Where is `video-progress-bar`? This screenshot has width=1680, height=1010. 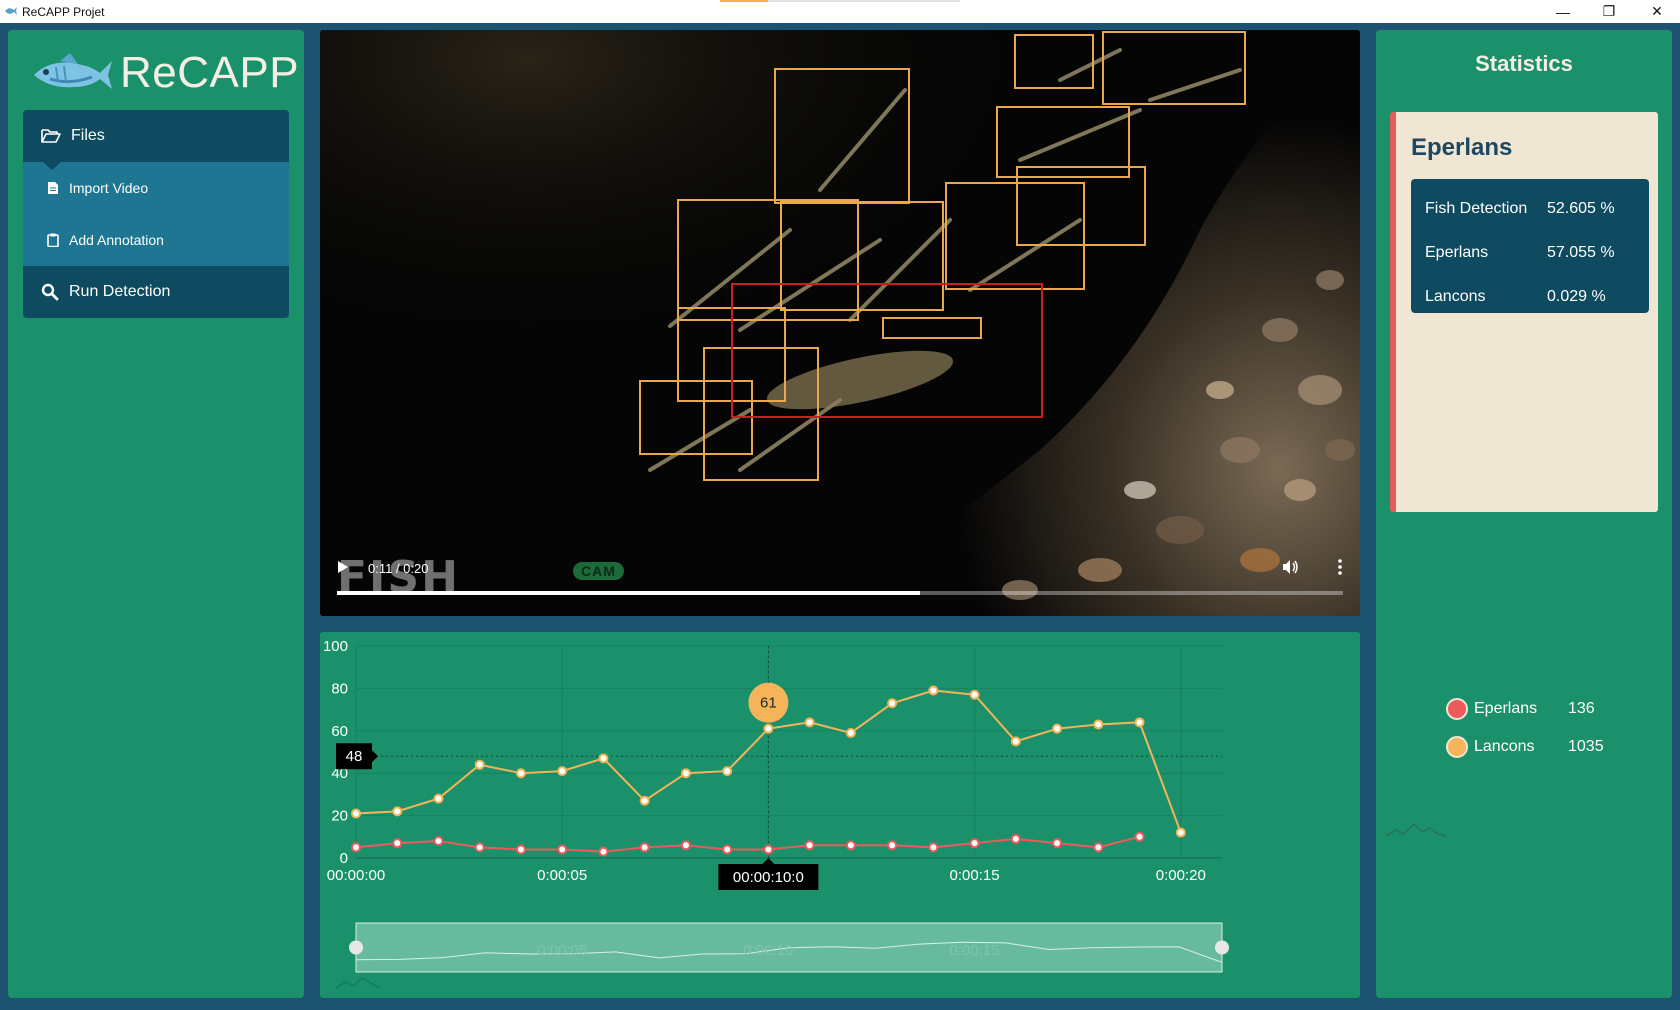
video-progress-bar is located at coordinates (840, 593).